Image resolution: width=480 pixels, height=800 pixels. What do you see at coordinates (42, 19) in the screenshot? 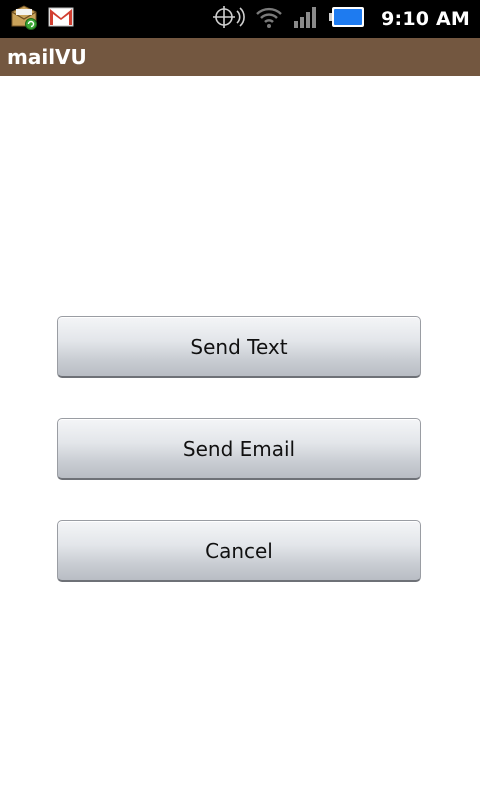
I see `notification-icons` at bounding box center [42, 19].